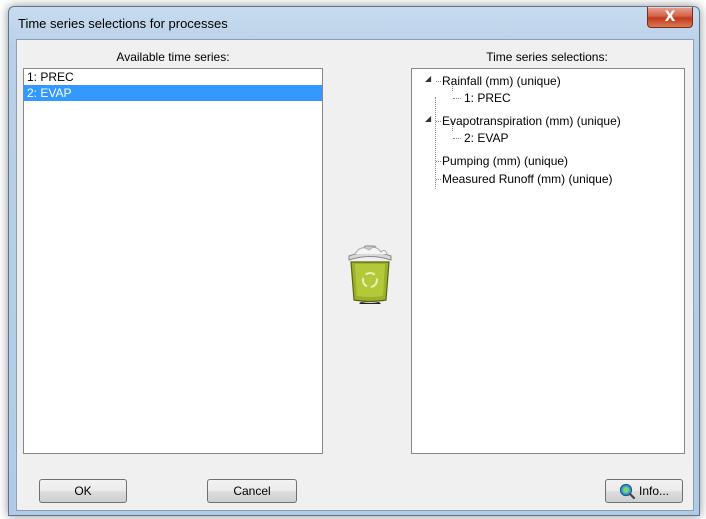 This screenshot has width=706, height=519. I want to click on tree-leaf-prec: 1: PREC, so click(487, 98).